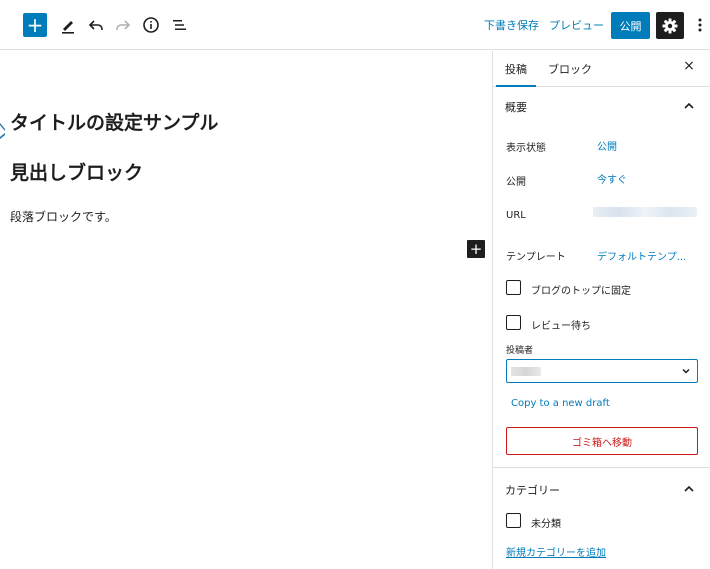  I want to click on list-view-icon, so click(179, 25).